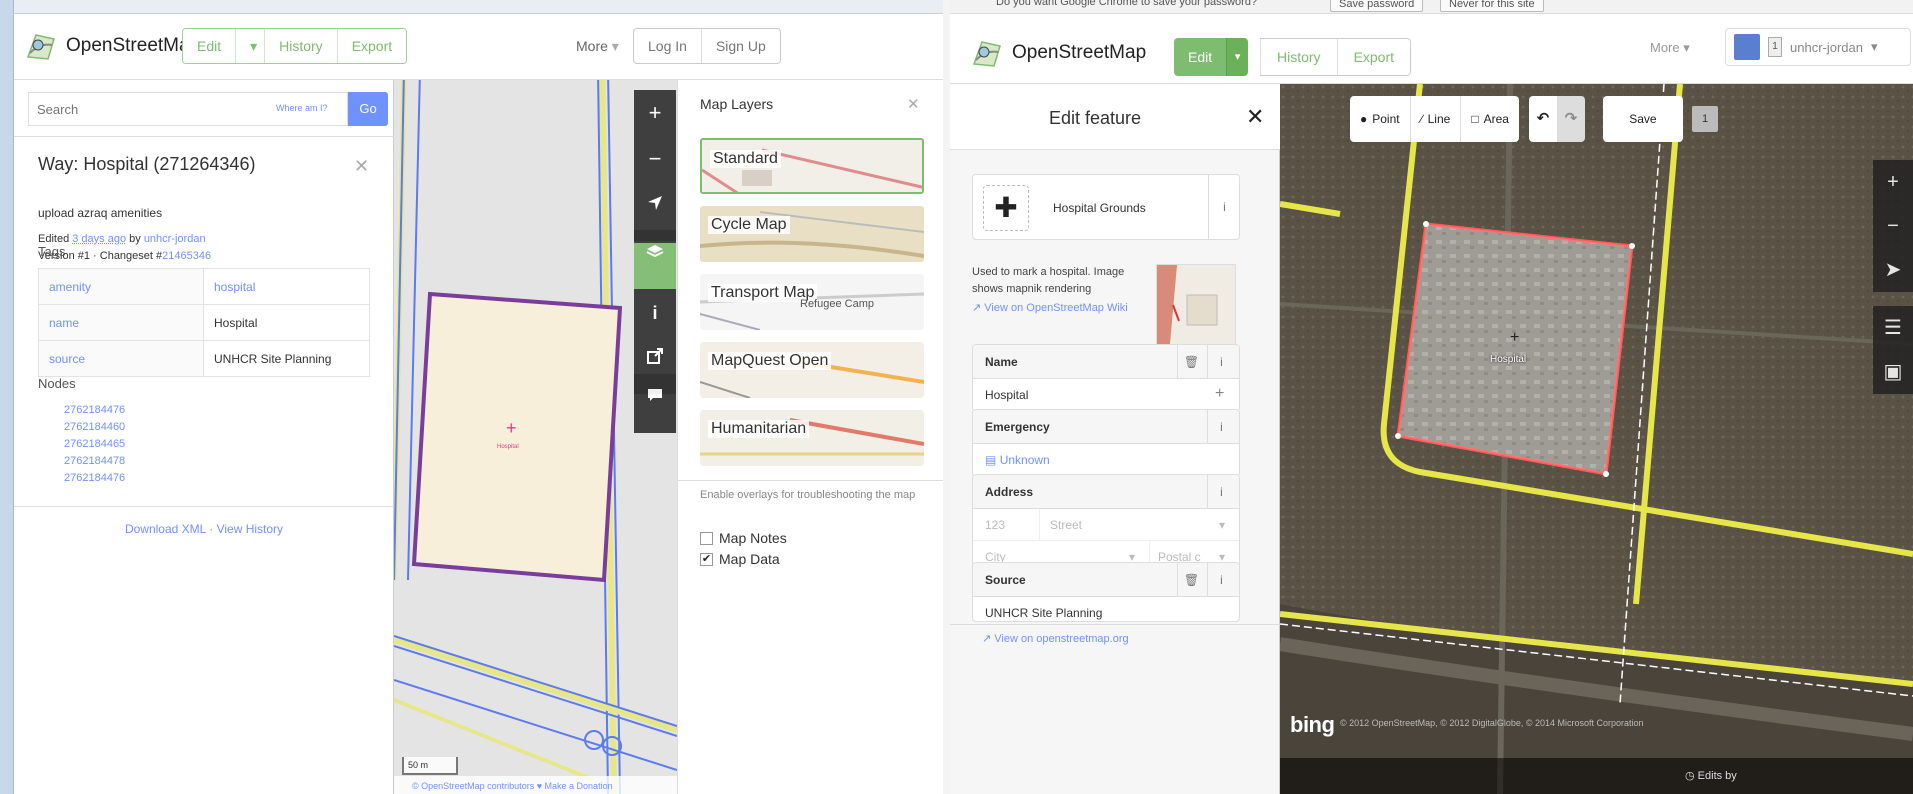 The image size is (1913, 794). Describe the element at coordinates (94, 461) in the screenshot. I see `node-link: 2762184478` at that location.